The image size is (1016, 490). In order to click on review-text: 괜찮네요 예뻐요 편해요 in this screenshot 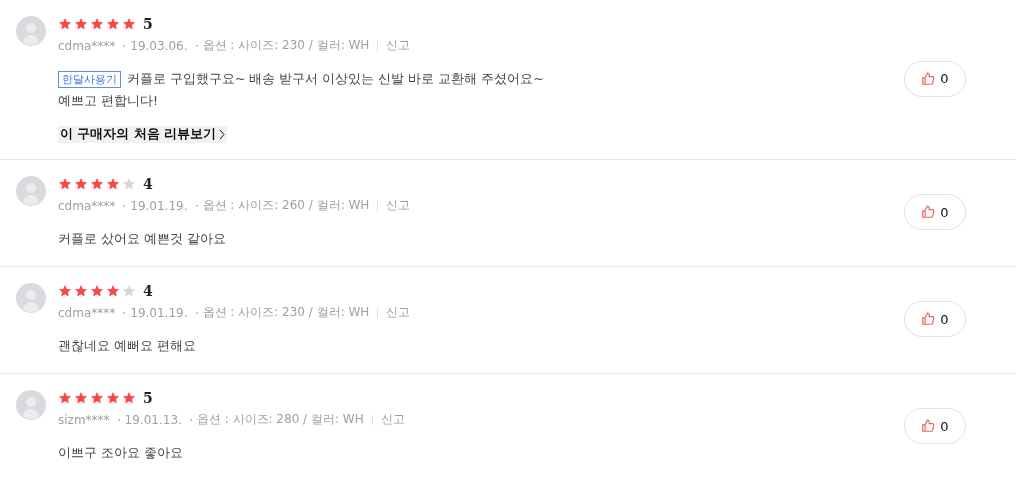, I will do `click(127, 346)`.